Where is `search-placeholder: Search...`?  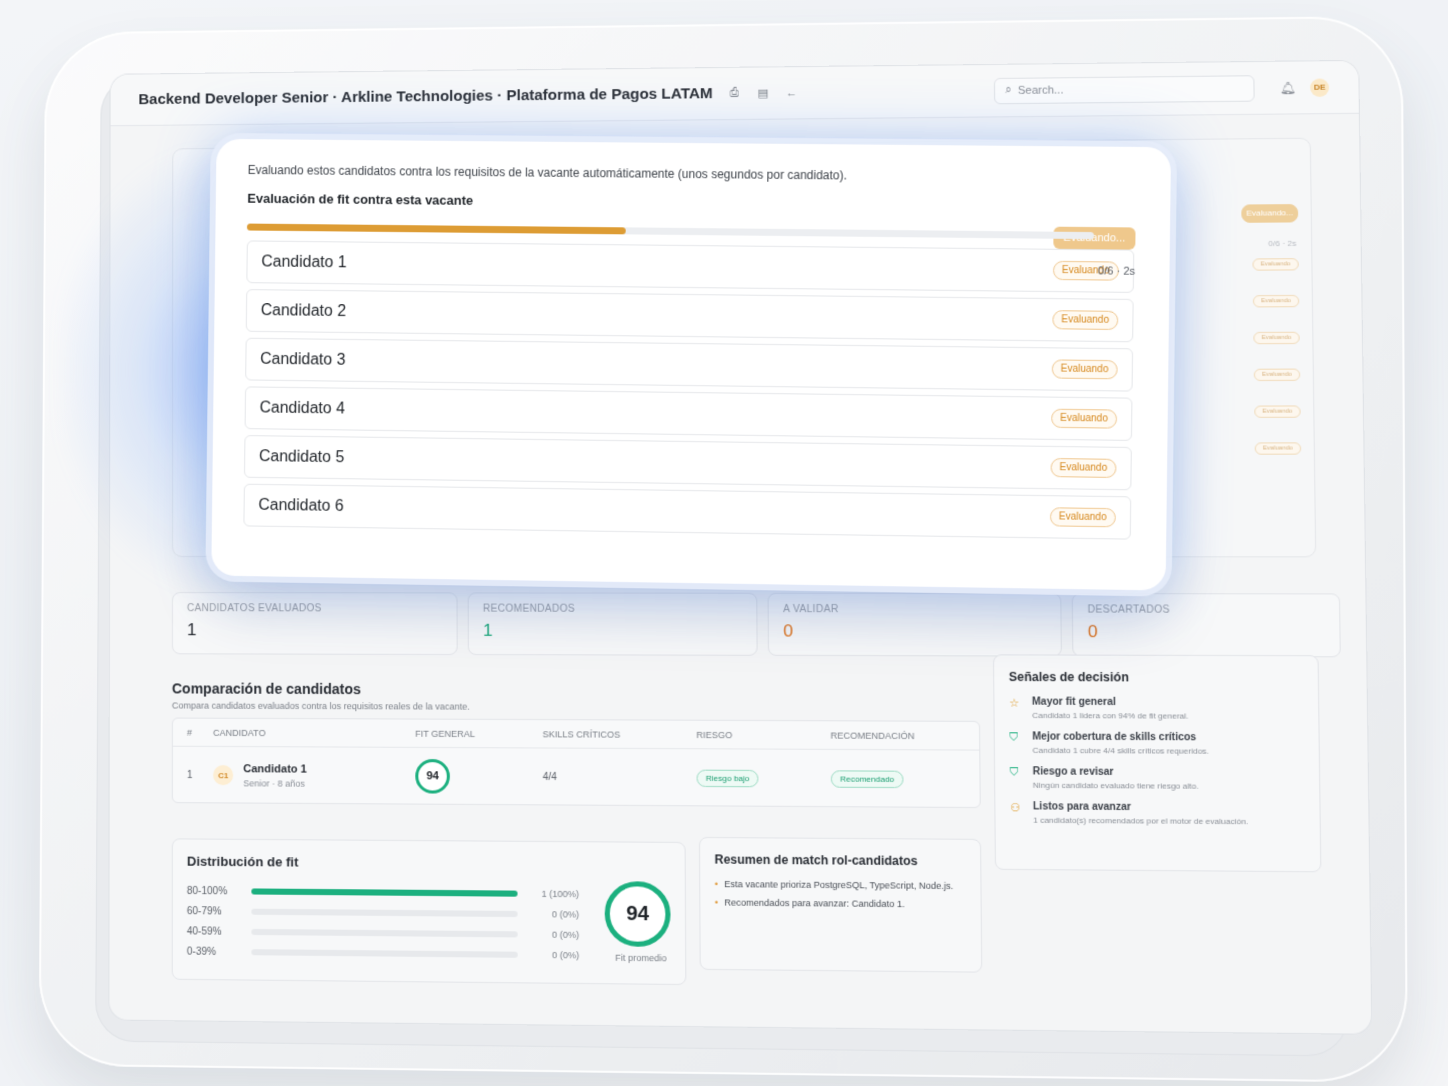 search-placeholder: Search... is located at coordinates (1040, 90).